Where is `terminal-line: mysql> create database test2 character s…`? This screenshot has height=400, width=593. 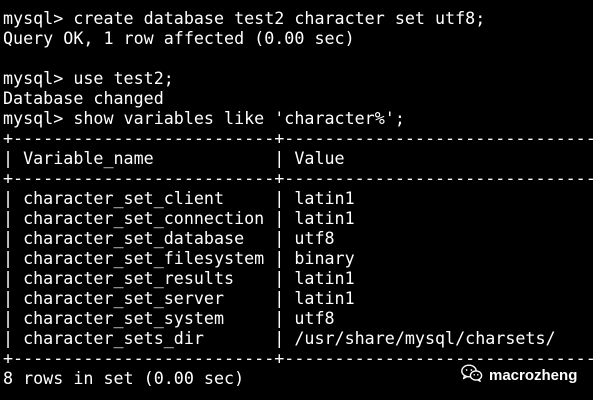
terminal-line: mysql> create database test2 character s… is located at coordinates (244, 18).